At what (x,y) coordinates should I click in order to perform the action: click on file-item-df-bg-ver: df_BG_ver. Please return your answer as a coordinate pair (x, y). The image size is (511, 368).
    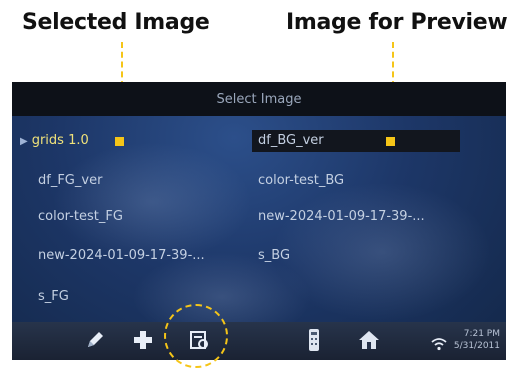
    Looking at the image, I should click on (356, 141).